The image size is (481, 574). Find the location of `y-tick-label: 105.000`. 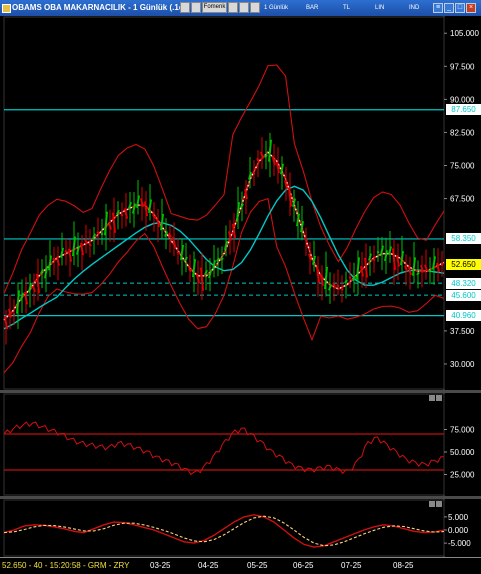

y-tick-label: 105.000 is located at coordinates (464, 33).